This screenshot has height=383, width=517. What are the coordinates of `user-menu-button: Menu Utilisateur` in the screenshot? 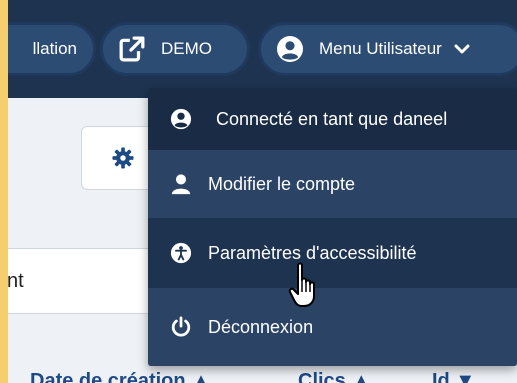 It's located at (387, 49).